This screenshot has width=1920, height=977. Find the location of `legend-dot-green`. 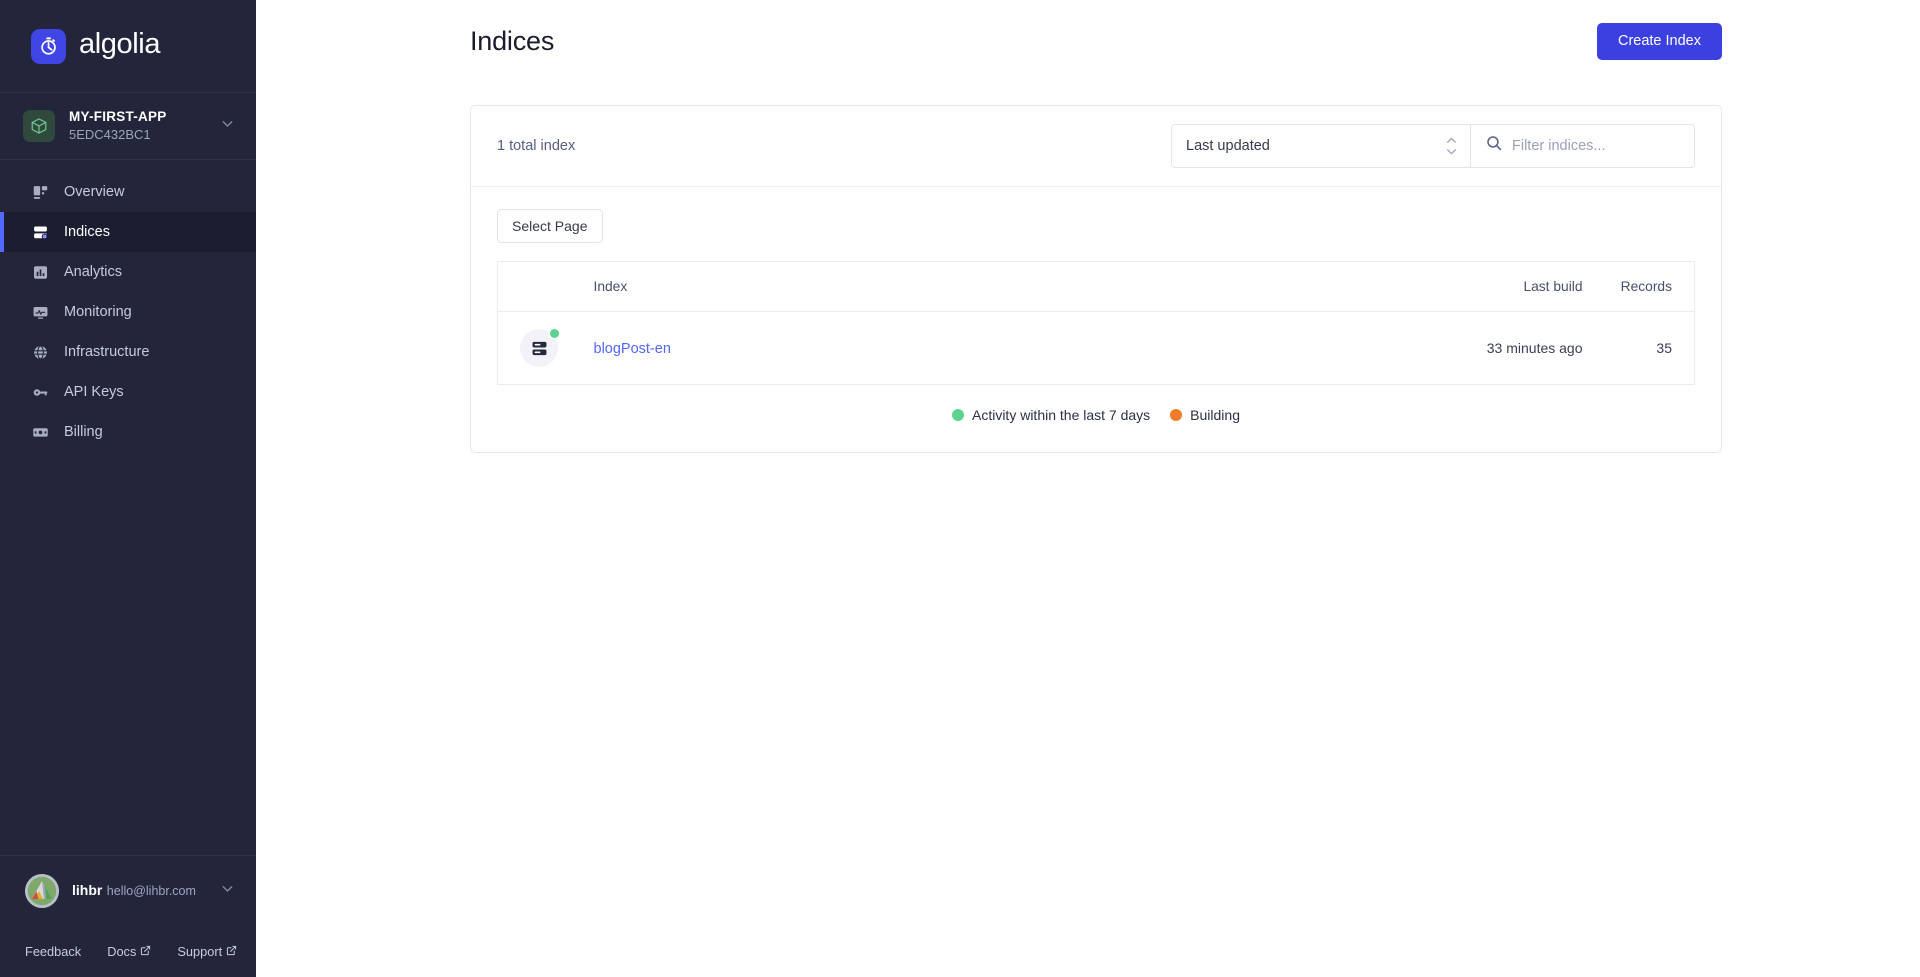

legend-dot-green is located at coordinates (957, 415).